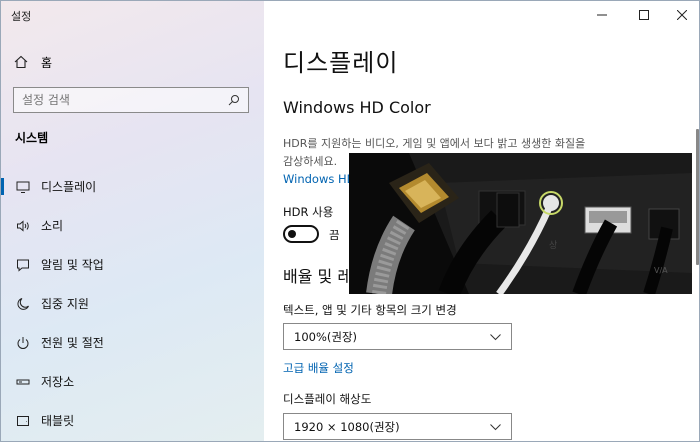  Describe the element at coordinates (23, 343) in the screenshot. I see `power-icon` at that location.